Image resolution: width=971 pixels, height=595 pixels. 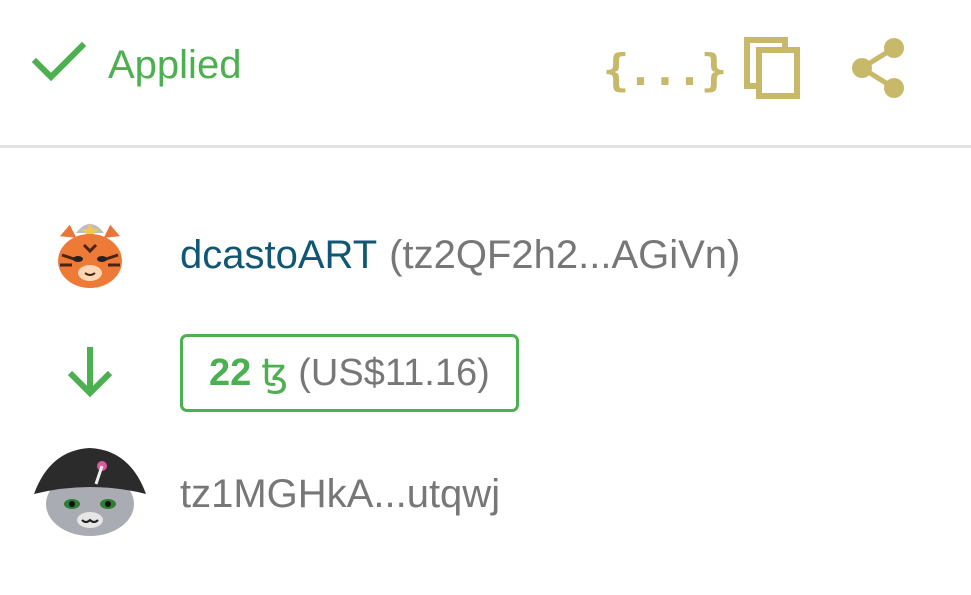 I want to click on amount-badge: 22 ꜩ (US$11.16), so click(x=349, y=373).